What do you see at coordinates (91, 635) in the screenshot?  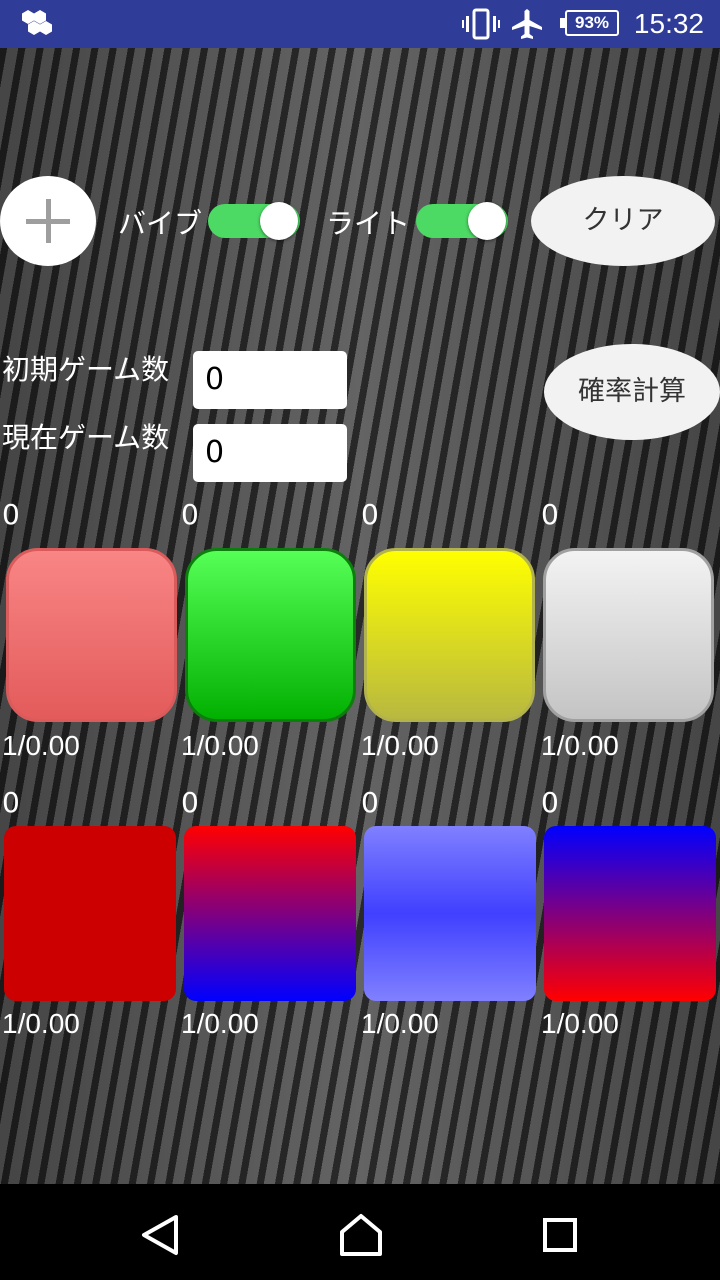 I see `counter-button-pink` at bounding box center [91, 635].